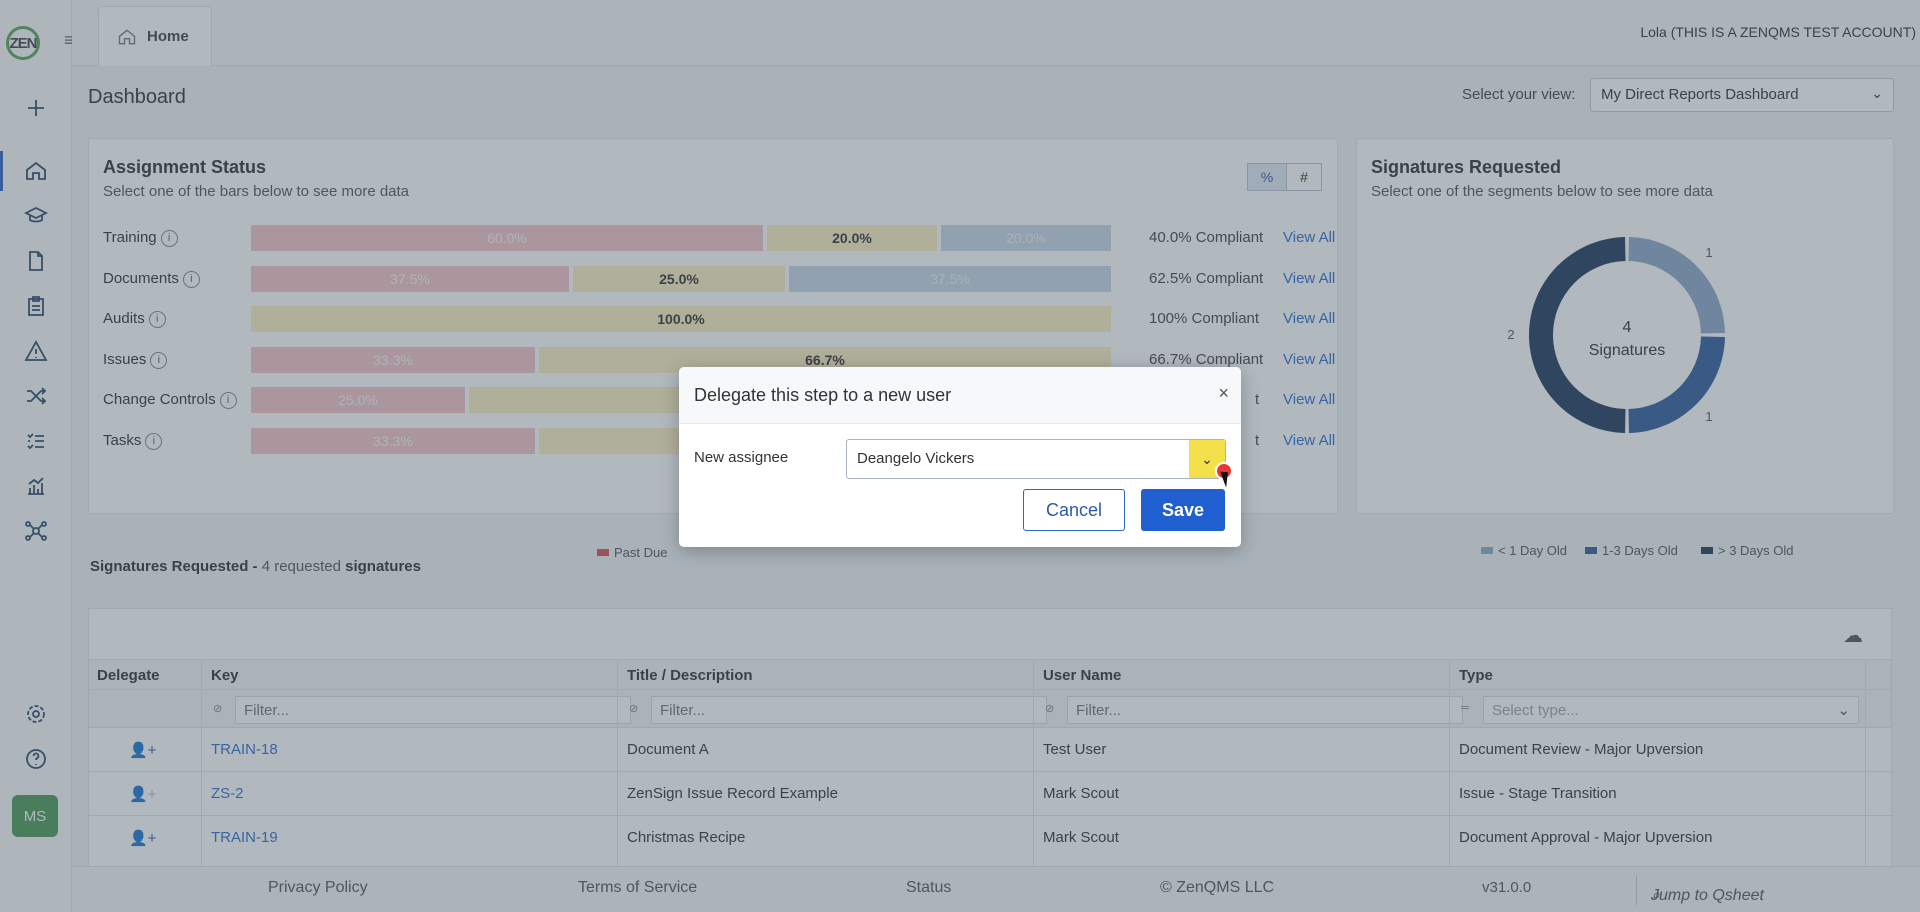 The width and height of the screenshot is (1920, 912). What do you see at coordinates (823, 395) in the screenshot?
I see `modal-title: Delegate this step to a new user` at bounding box center [823, 395].